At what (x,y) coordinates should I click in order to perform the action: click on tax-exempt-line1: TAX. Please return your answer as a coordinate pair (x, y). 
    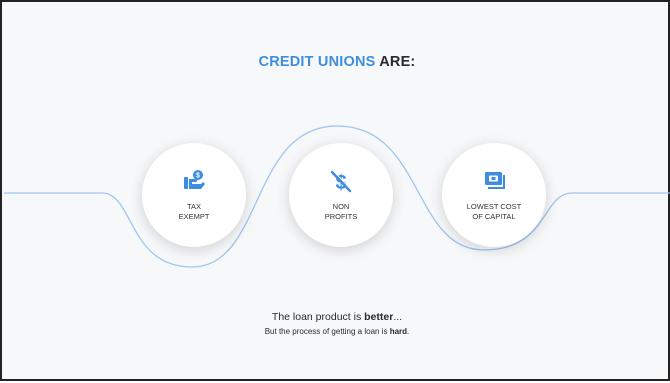
    Looking at the image, I should click on (194, 206).